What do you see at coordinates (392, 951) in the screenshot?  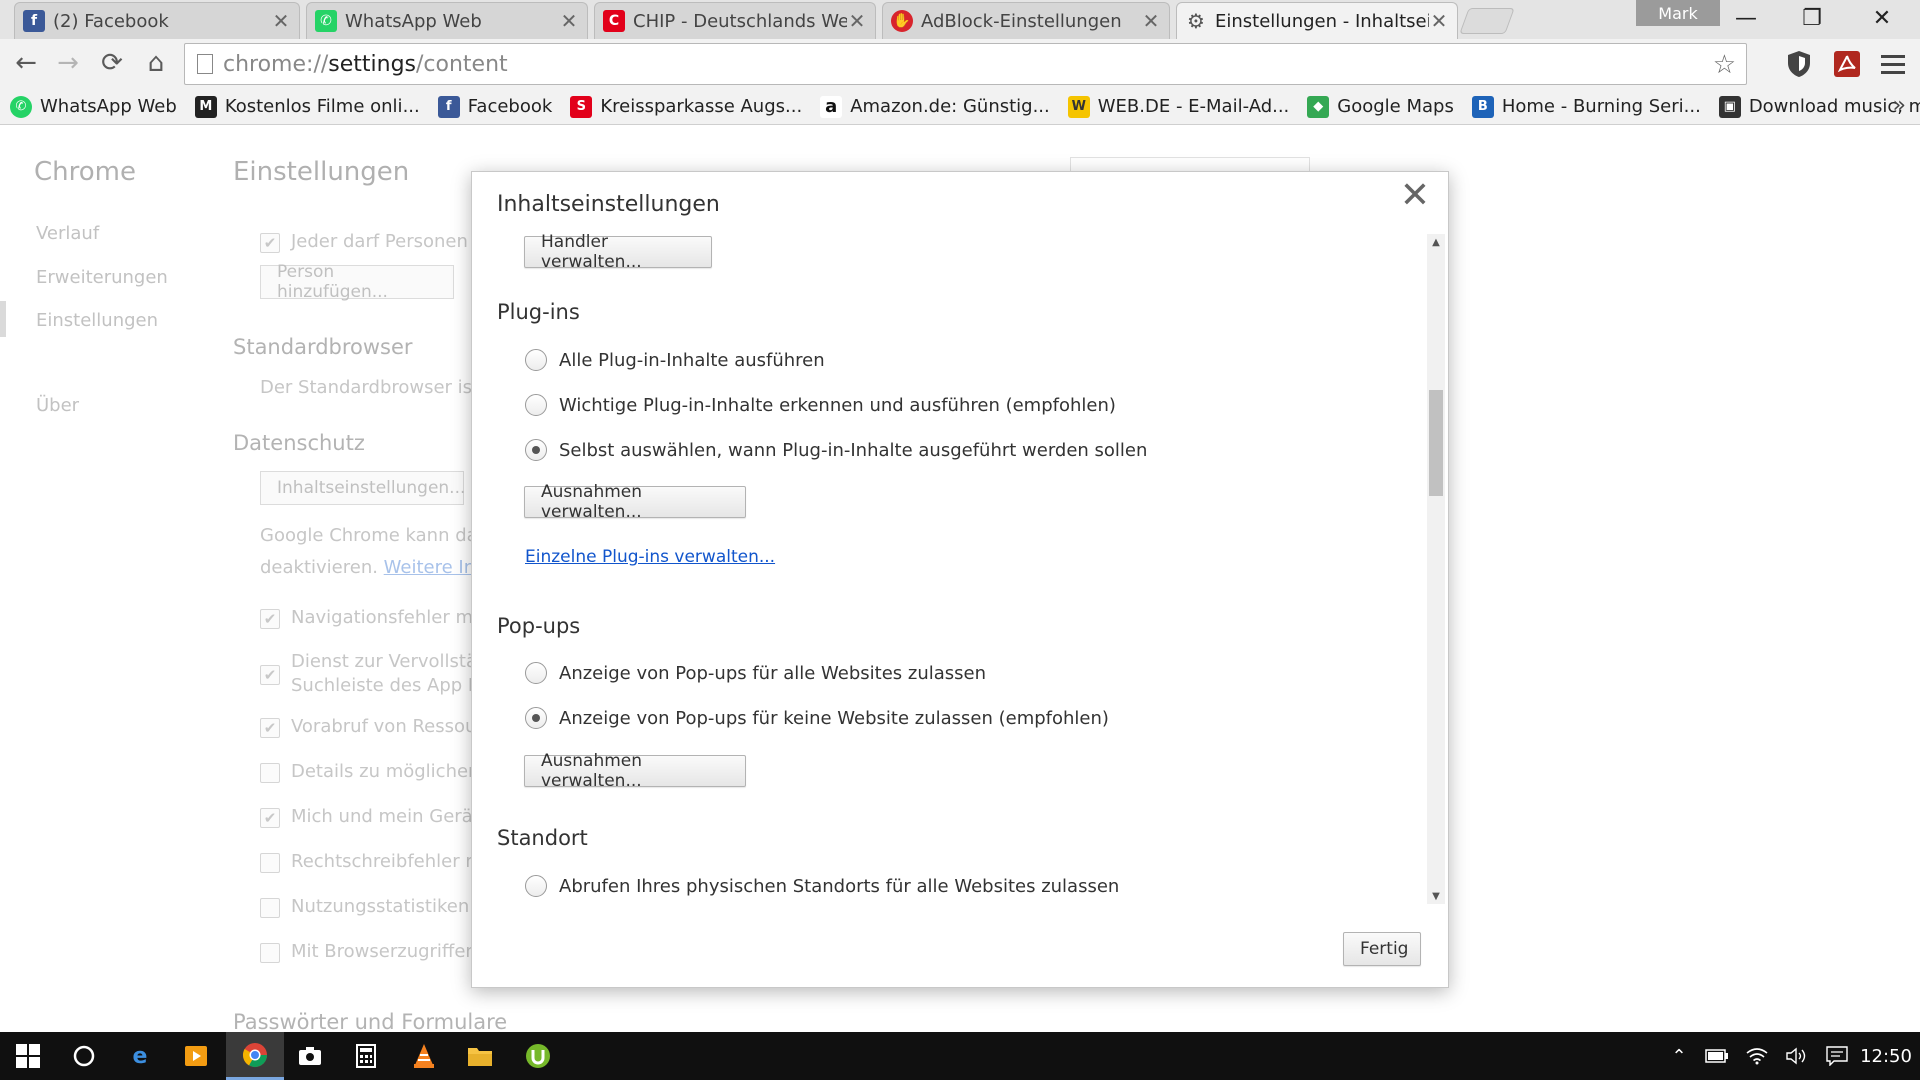 I see `checkbox-label: Mit Browserzugriffen e` at bounding box center [392, 951].